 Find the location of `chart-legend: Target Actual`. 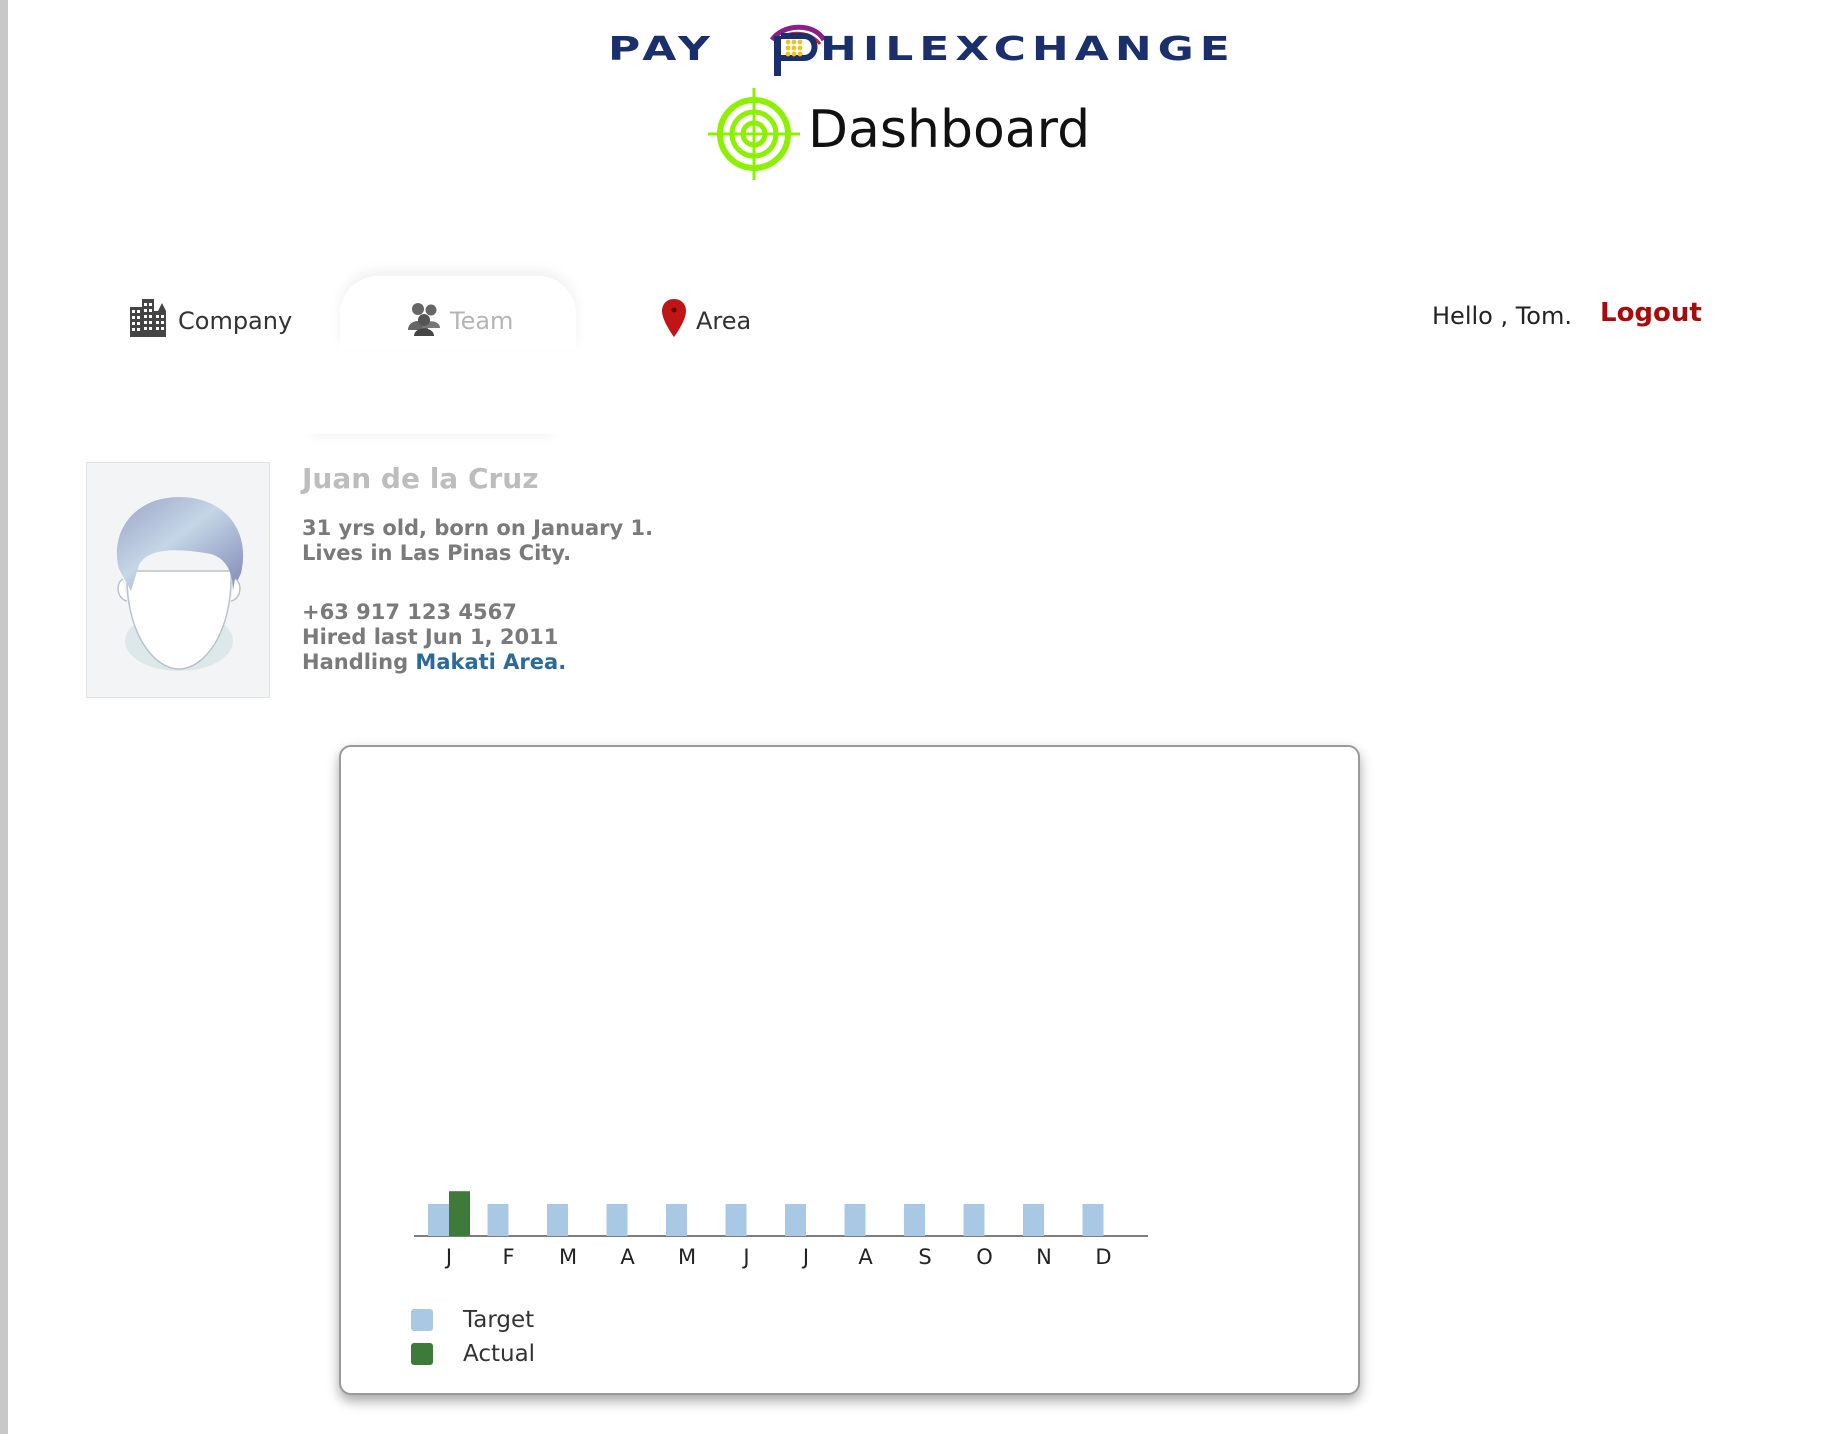

chart-legend: Target Actual is located at coordinates (473, 1337).